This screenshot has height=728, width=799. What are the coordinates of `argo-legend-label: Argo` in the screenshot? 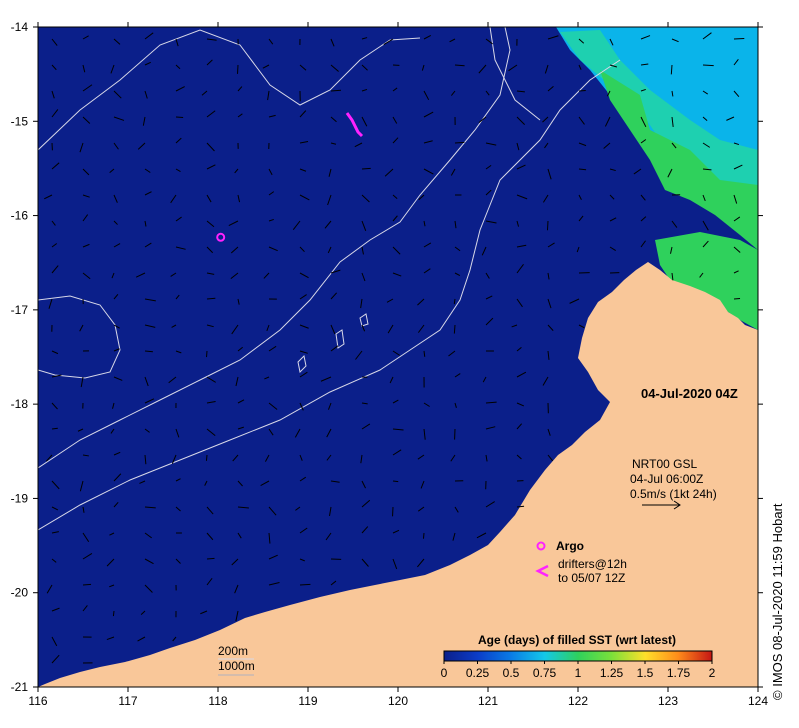 It's located at (570, 546).